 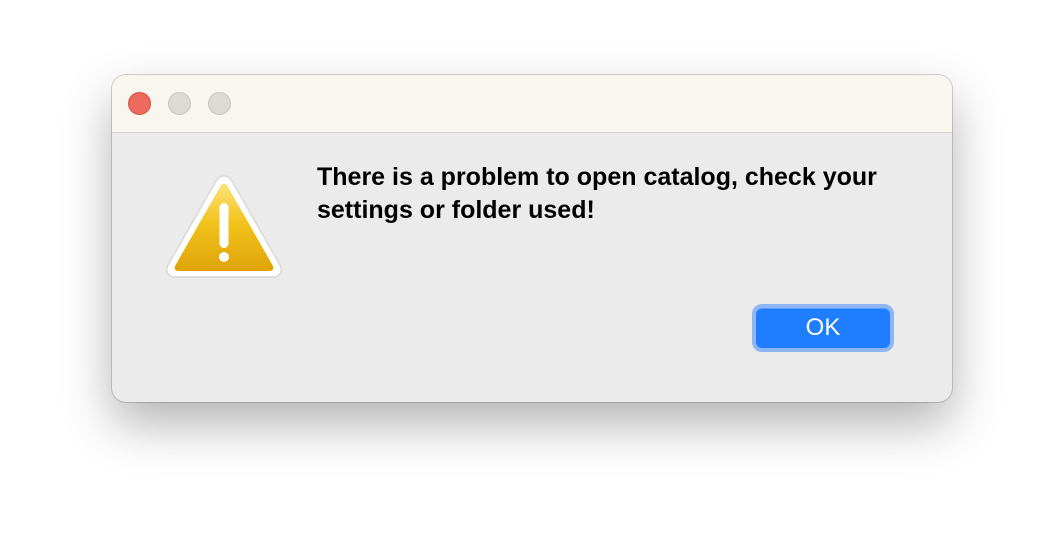 I want to click on minimize-button, so click(x=179, y=103).